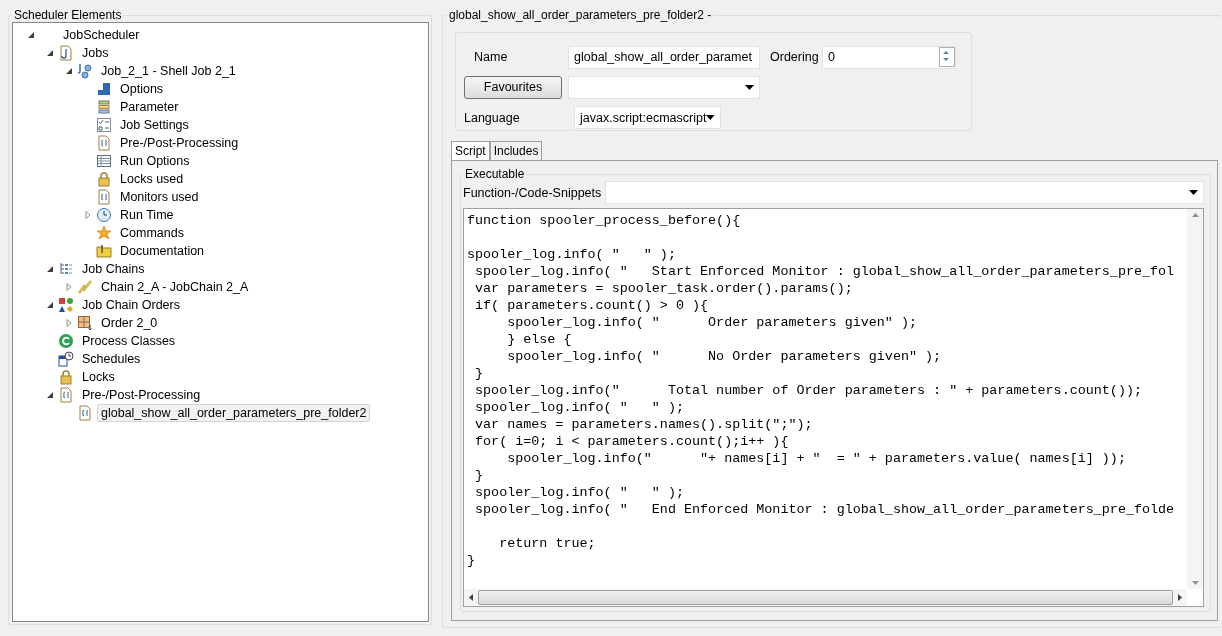 The image size is (1222, 636). Describe the element at coordinates (154, 125) in the screenshot. I see `tree-item: Job Settings` at that location.